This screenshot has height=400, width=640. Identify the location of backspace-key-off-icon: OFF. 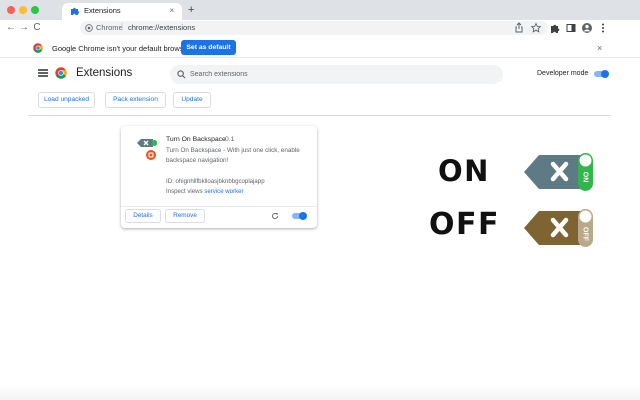
(558, 228).